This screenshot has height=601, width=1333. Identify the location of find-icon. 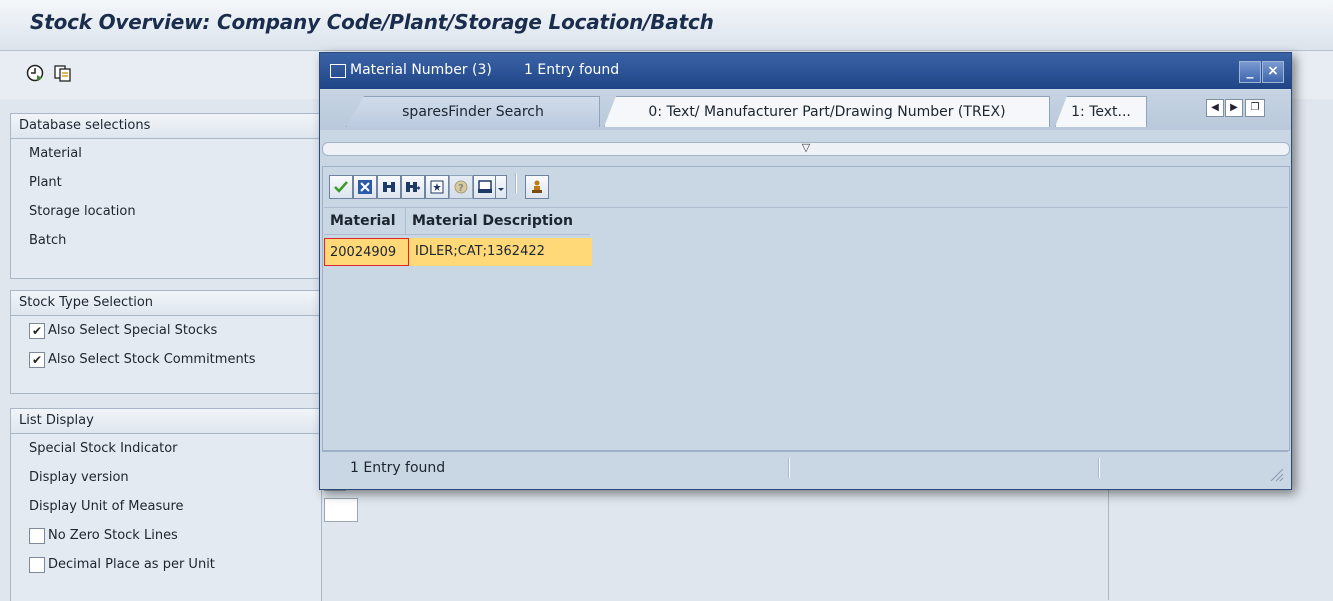
(389, 187).